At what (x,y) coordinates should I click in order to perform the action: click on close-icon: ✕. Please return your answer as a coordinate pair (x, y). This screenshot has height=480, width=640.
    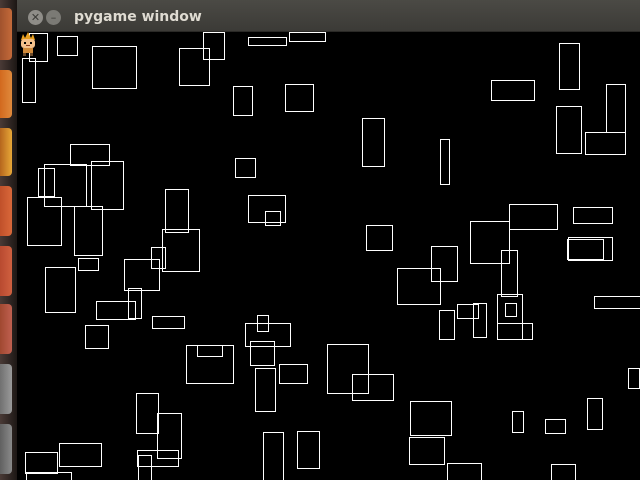
    Looking at the image, I should click on (35, 17).